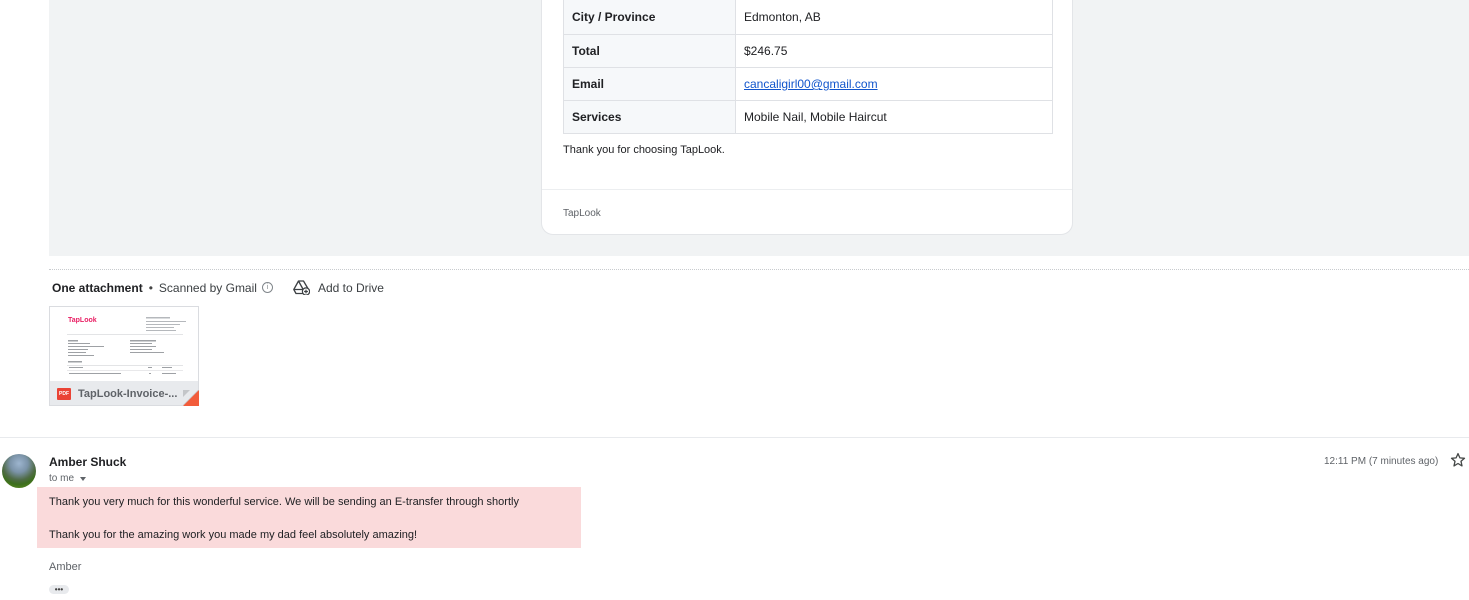 The image size is (1469, 600). Describe the element at coordinates (59, 589) in the screenshot. I see `show-trimmed-content-button: •••` at that location.